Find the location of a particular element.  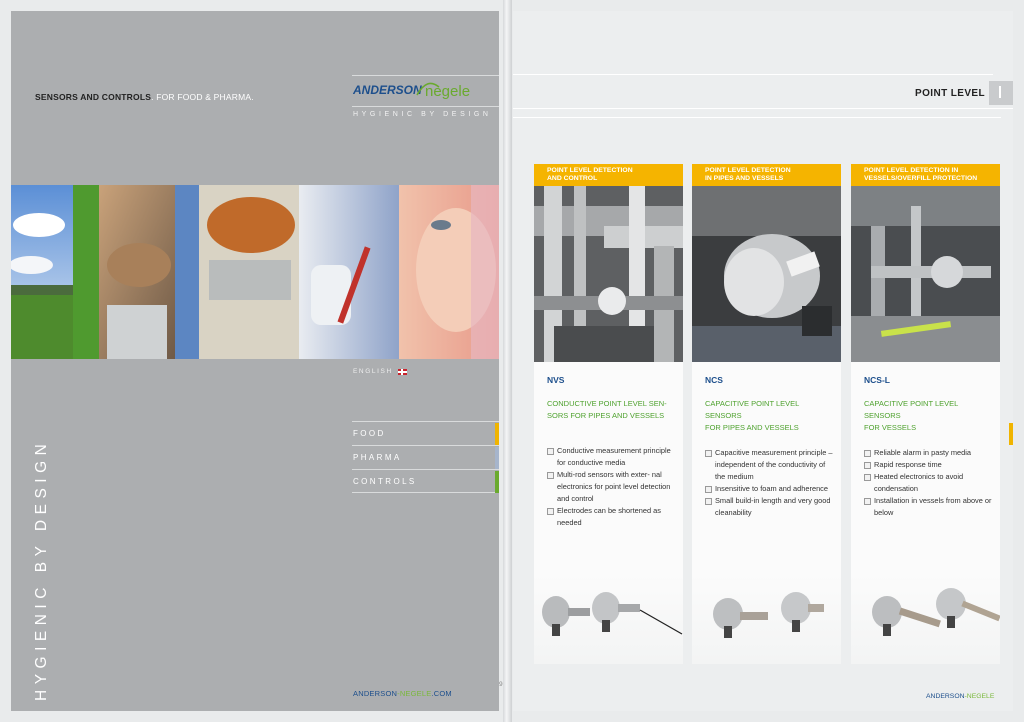

photo-collage is located at coordinates (255, 272).